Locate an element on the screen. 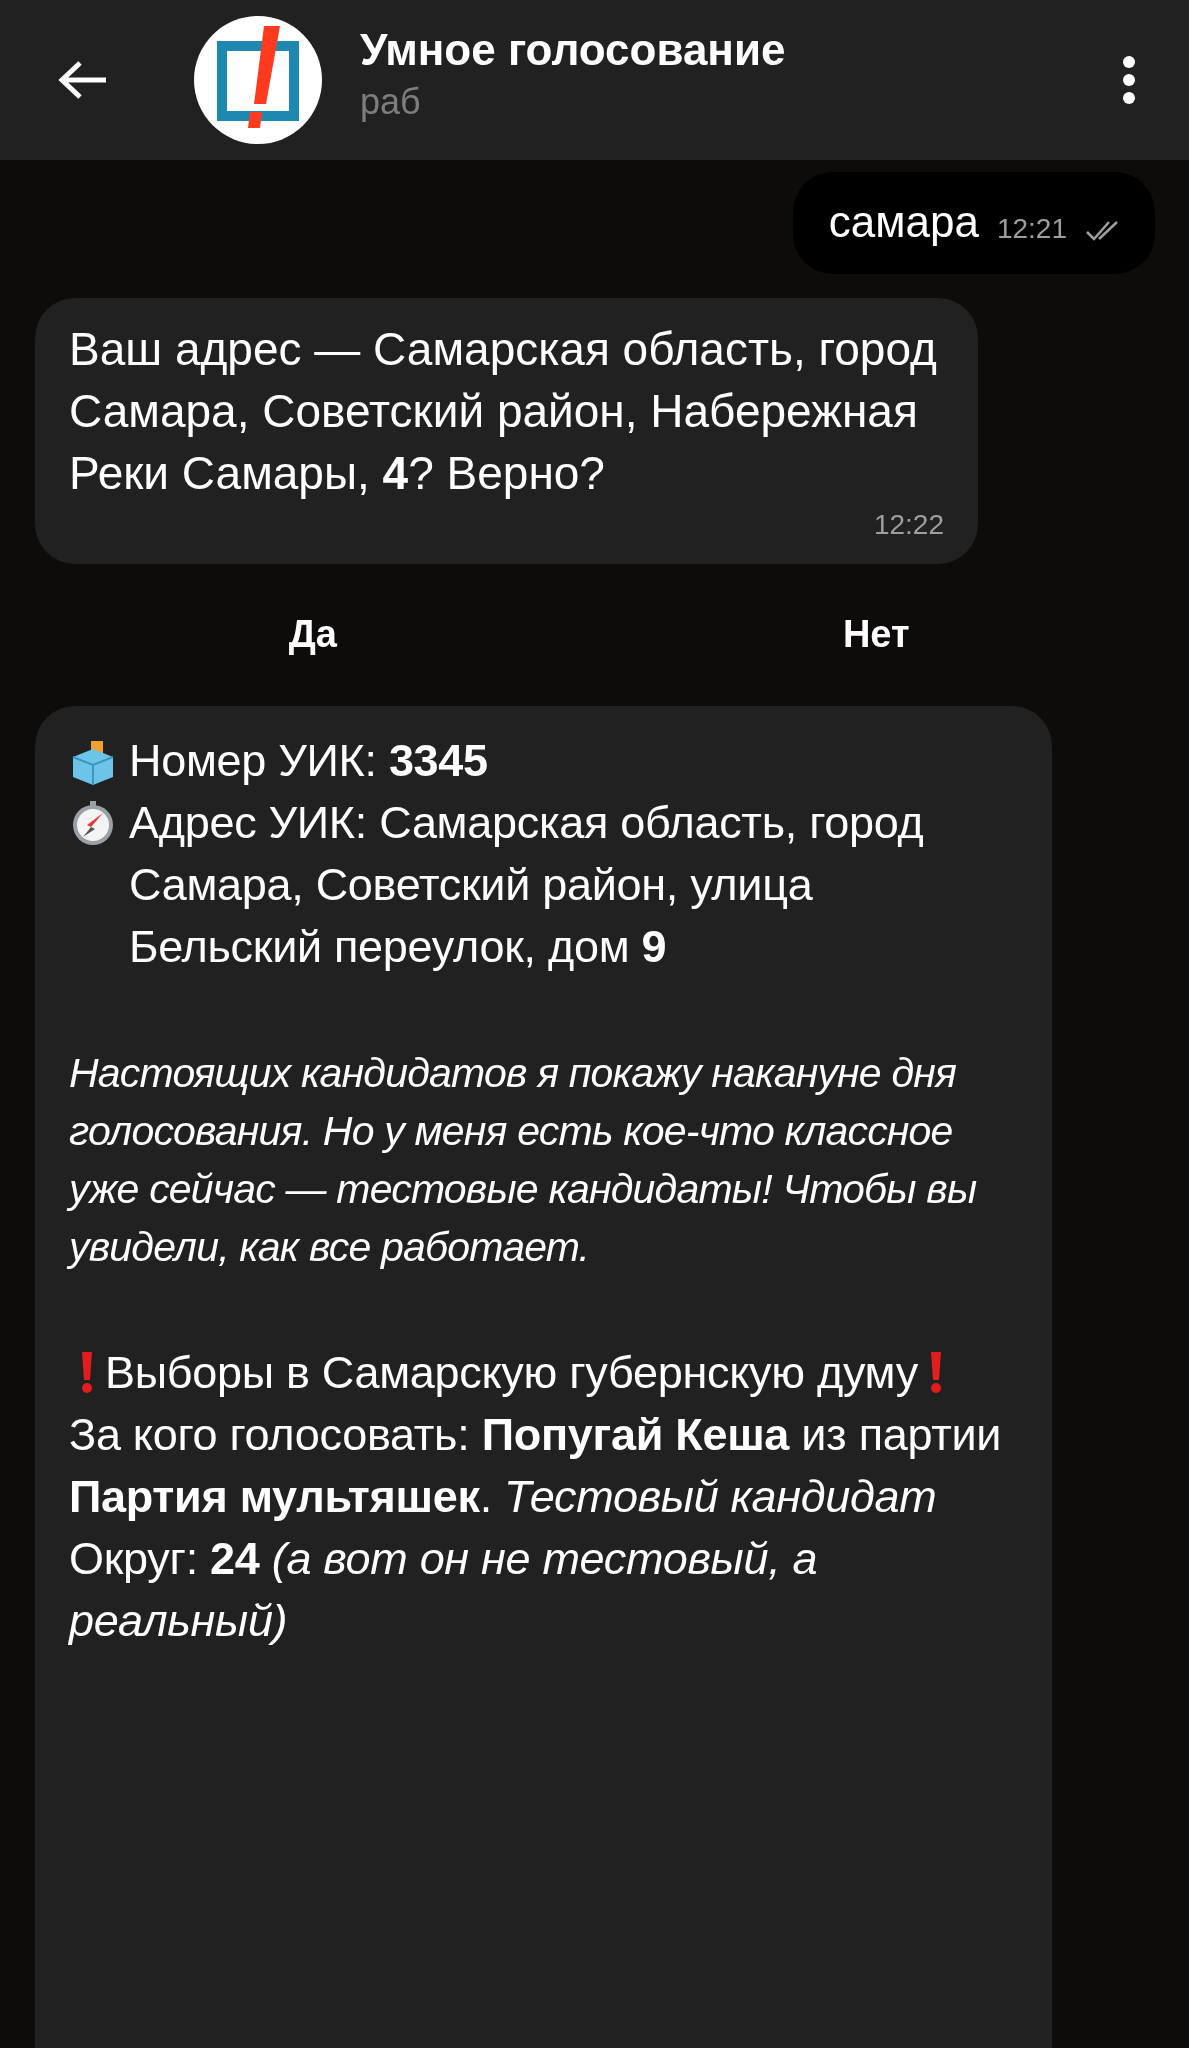 The height and width of the screenshot is (2048, 1189). chat-subtitle: раб is located at coordinates (391, 102).